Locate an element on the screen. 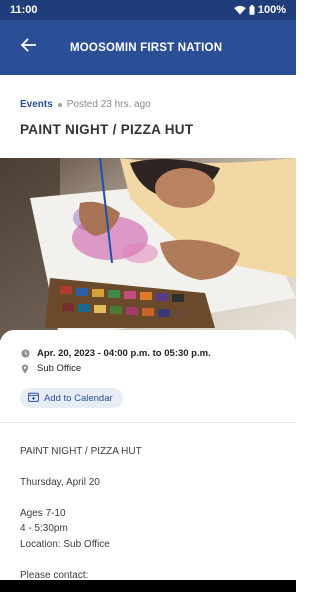  description-line: Location: Sub Office is located at coordinates (65, 544).